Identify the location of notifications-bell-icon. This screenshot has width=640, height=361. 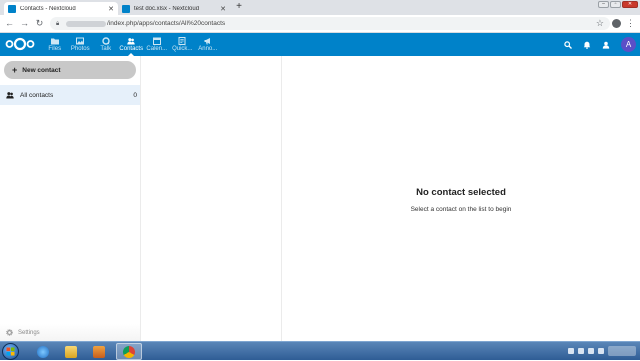
(587, 45).